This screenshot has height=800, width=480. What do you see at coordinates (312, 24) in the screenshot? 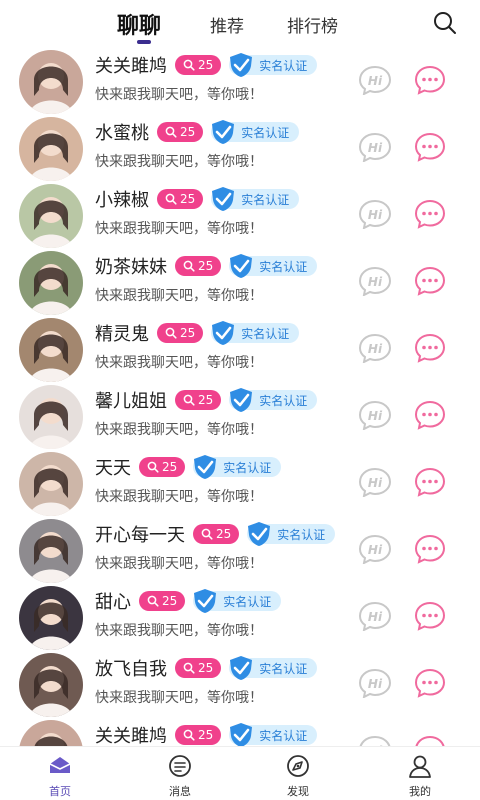
I see `tab-ranking: 排行榜` at bounding box center [312, 24].